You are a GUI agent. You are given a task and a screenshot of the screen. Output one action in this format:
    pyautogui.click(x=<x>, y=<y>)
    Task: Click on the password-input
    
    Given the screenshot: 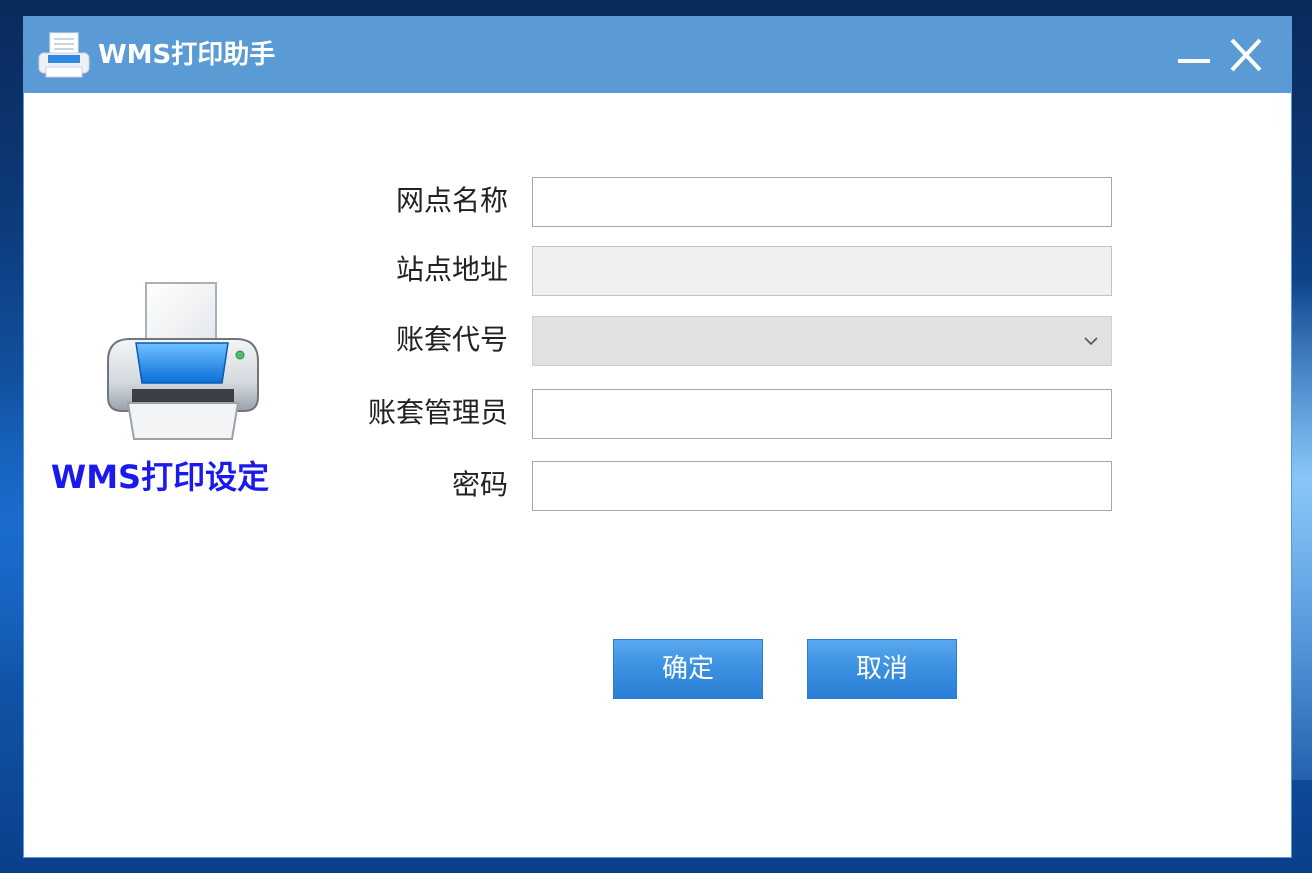 What is the action you would take?
    pyautogui.click(x=822, y=486)
    